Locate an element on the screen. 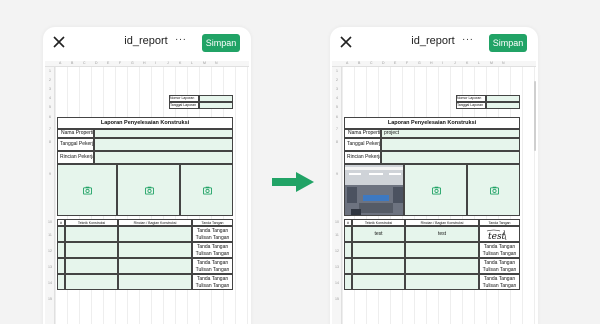 The image size is (600, 324). scrollbar is located at coordinates (535, 116).